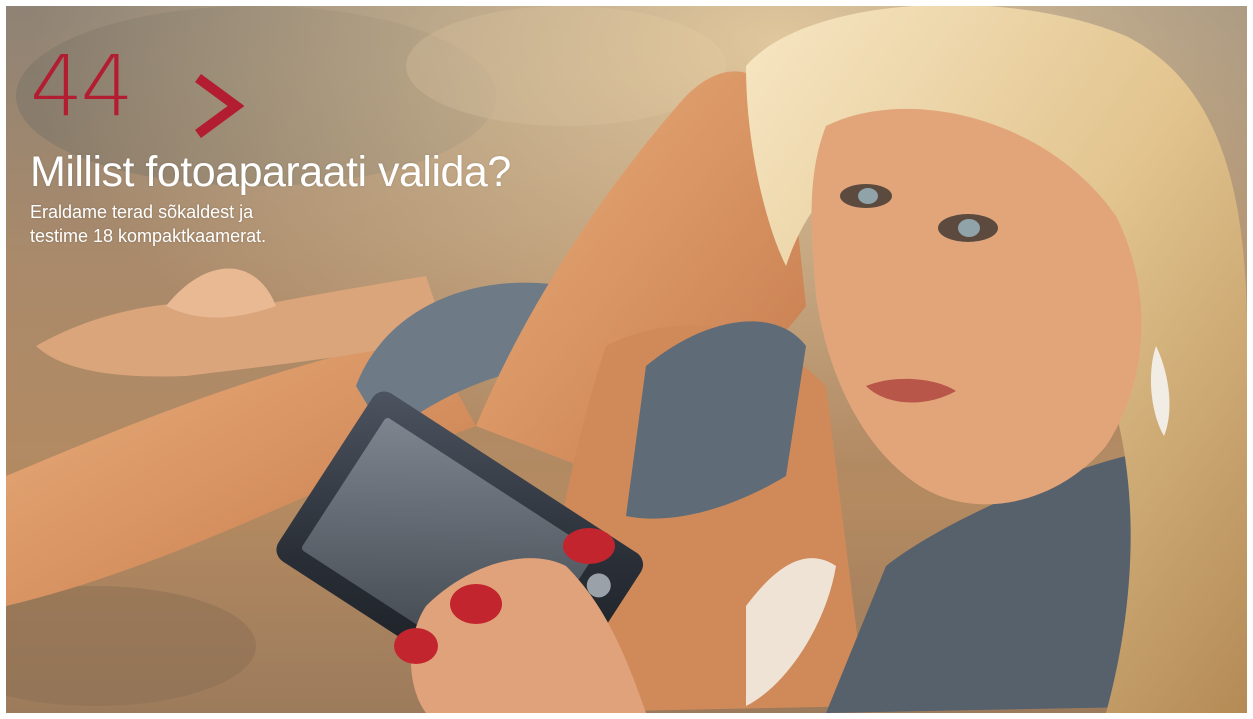 This screenshot has width=1253, height=719. Describe the element at coordinates (270, 172) in the screenshot. I see `headline: Millist fotoaparaati valida?` at that location.